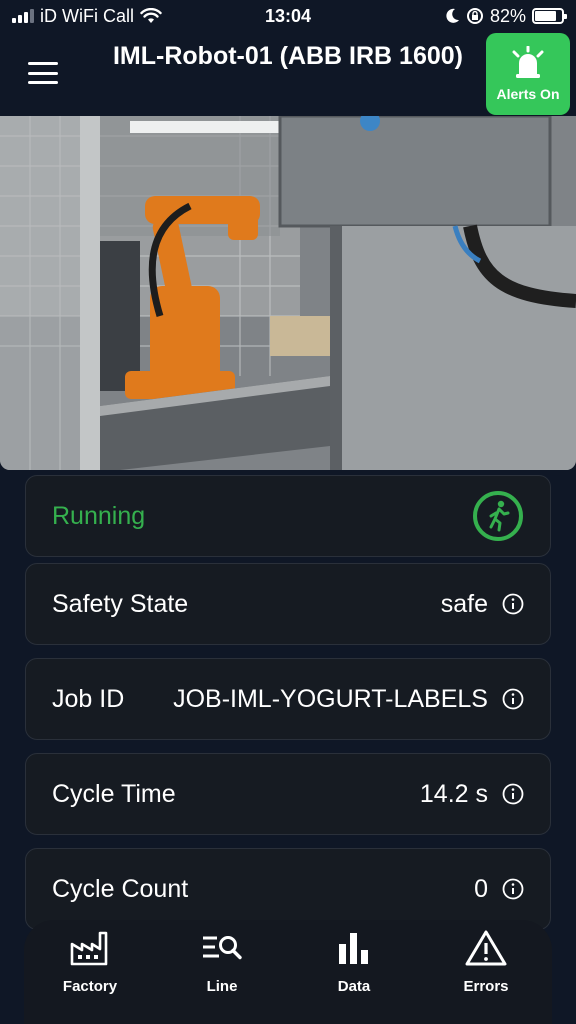 The height and width of the screenshot is (1024, 576). Describe the element at coordinates (90, 986) in the screenshot. I see `nav-factory-label: Factory` at that location.